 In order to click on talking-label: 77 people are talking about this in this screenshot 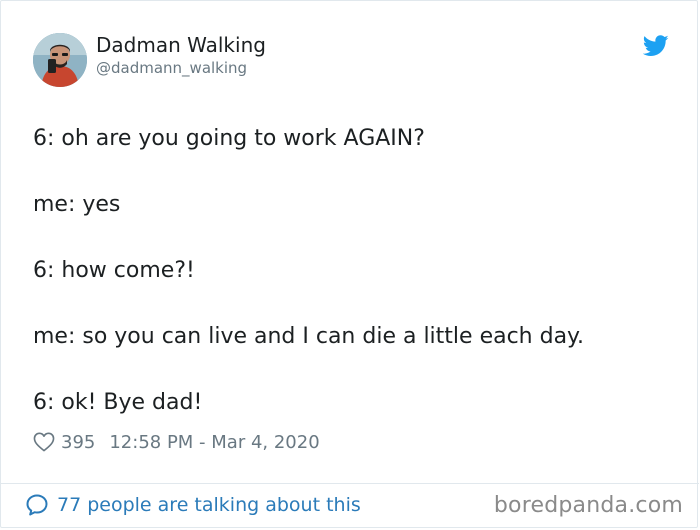, I will do `click(209, 505)`.